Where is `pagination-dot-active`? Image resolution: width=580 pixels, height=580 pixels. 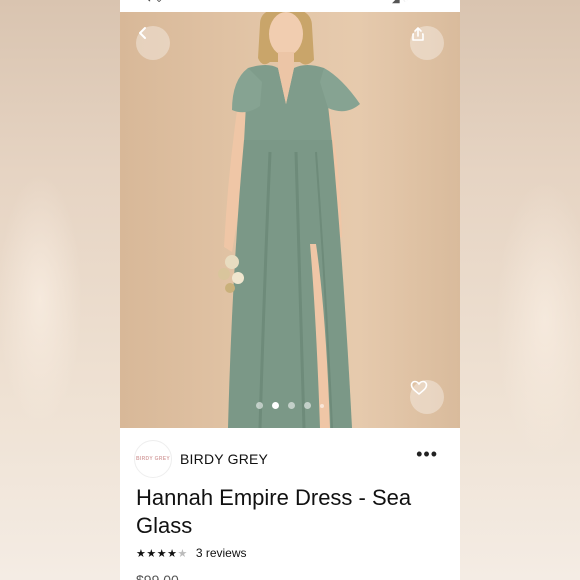 pagination-dot-active is located at coordinates (275, 405).